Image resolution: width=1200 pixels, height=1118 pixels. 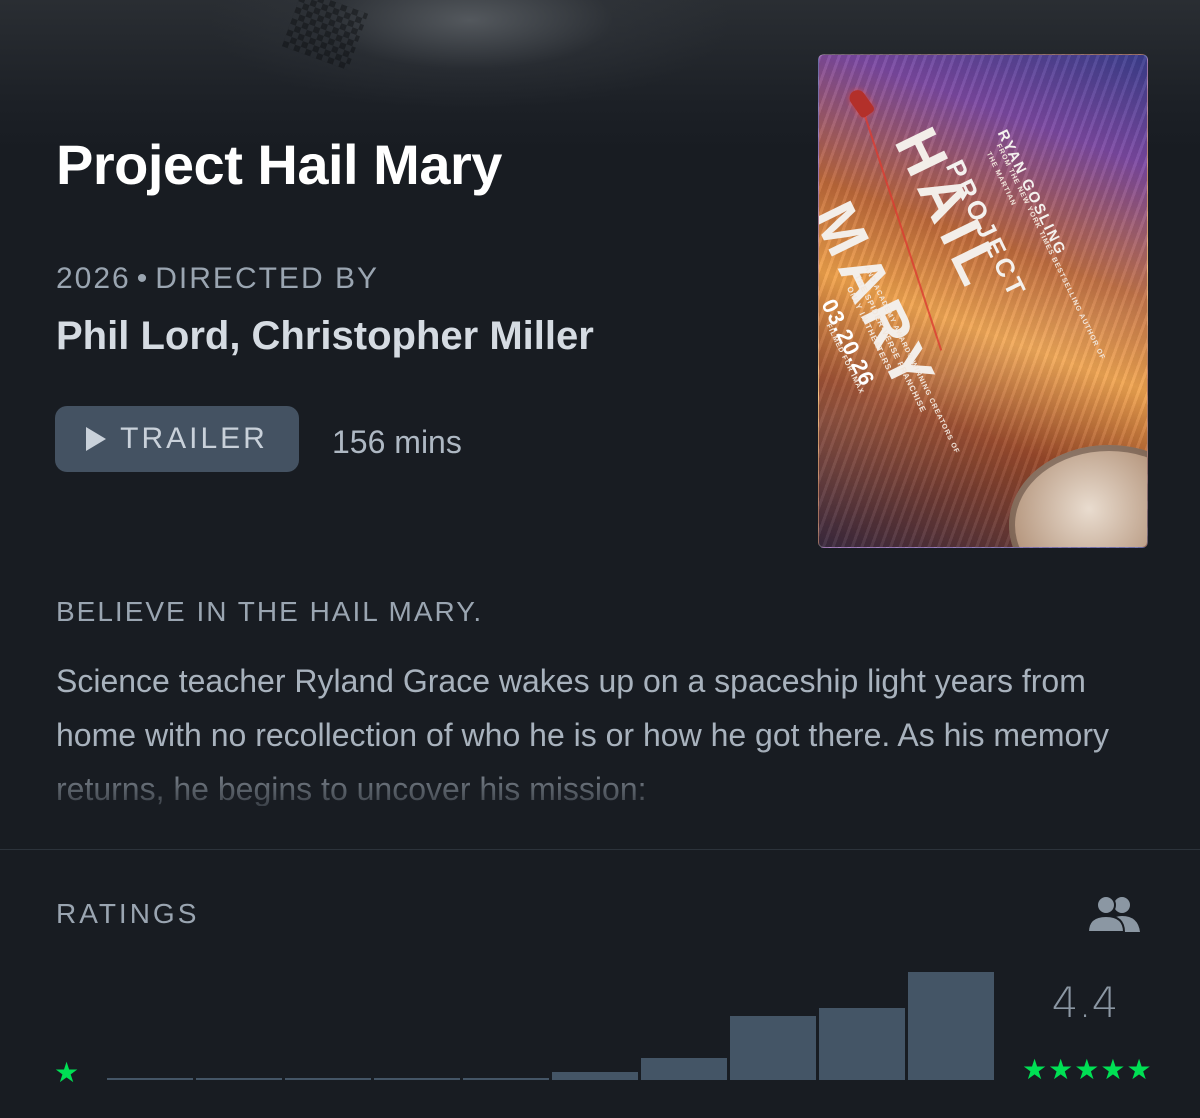 I want to click on poster-astronaut, so click(x=861, y=103).